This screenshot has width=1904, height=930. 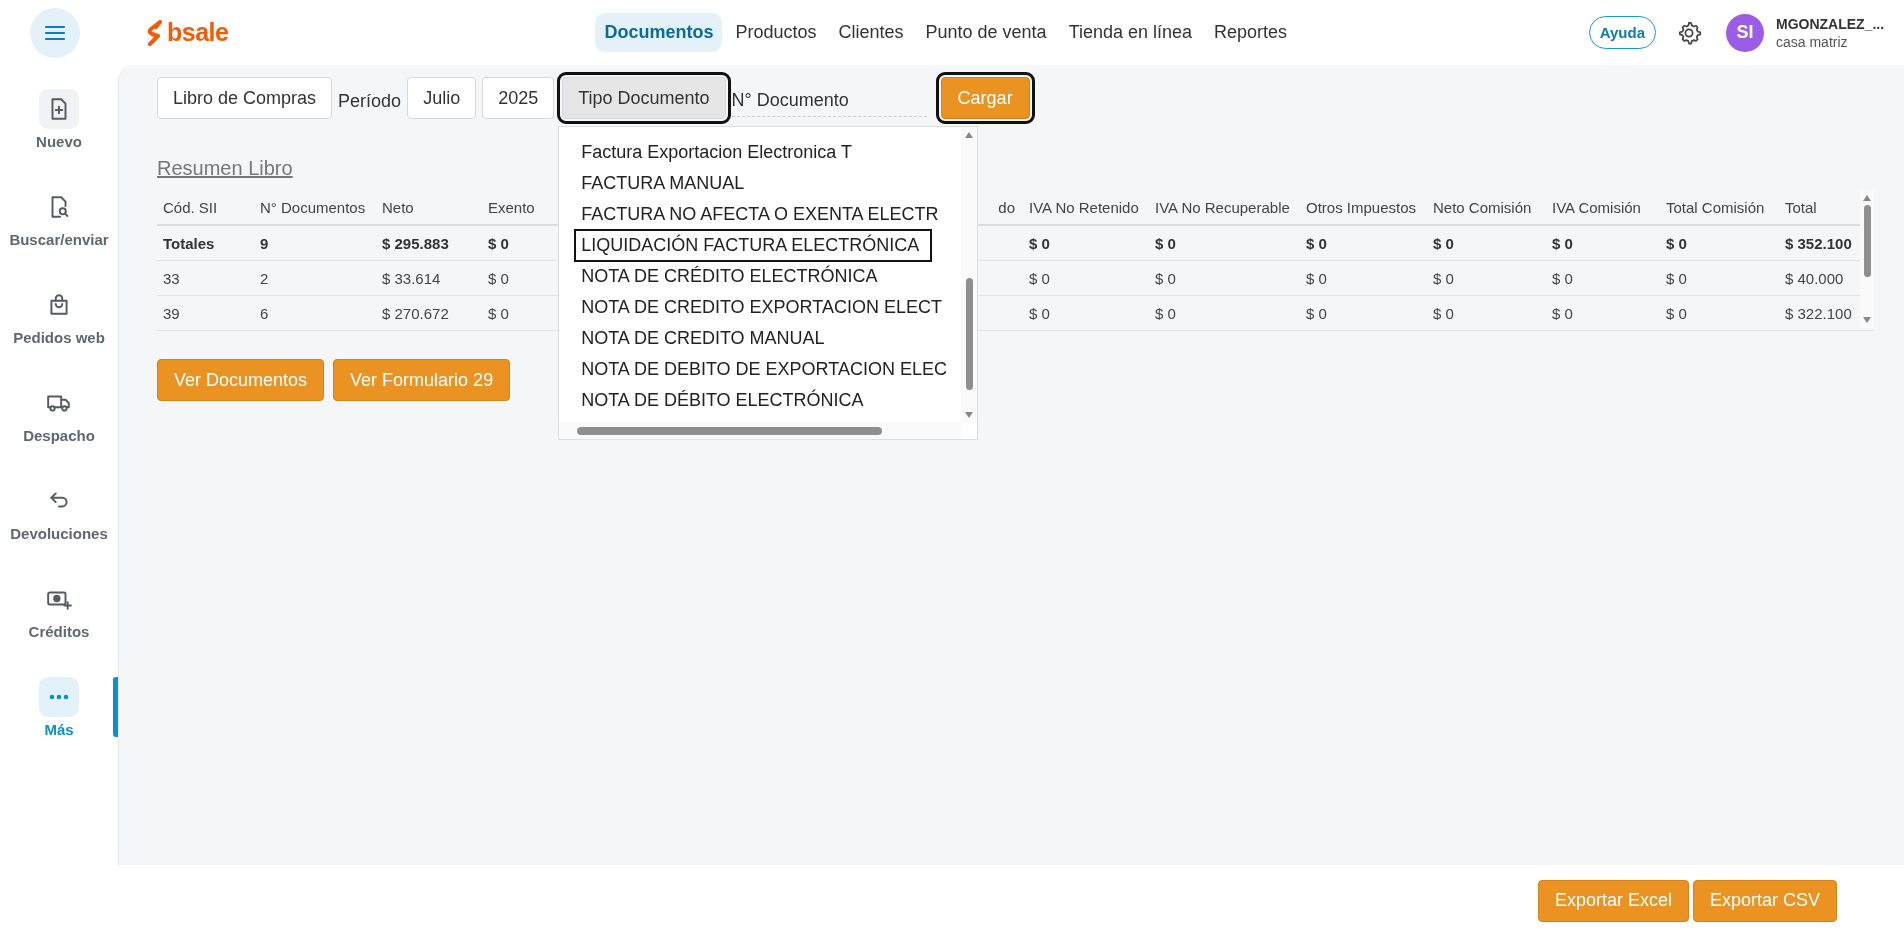 What do you see at coordinates (370, 101) in the screenshot?
I see `period-label: Período` at bounding box center [370, 101].